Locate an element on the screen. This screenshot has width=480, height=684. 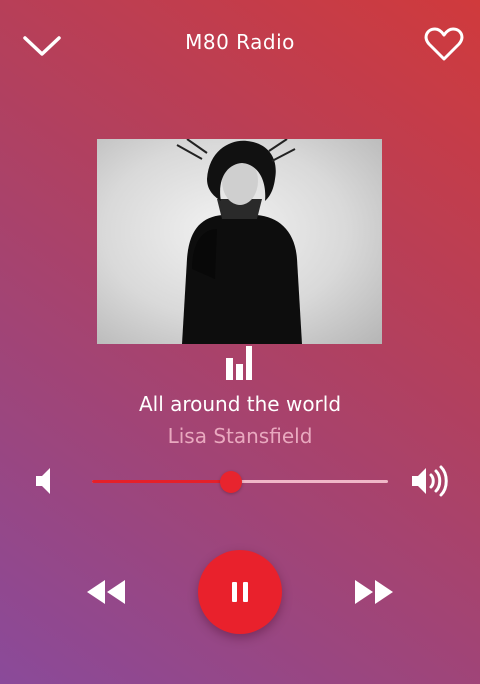
artist-name: Lisa Stansfield is located at coordinates (240, 436).